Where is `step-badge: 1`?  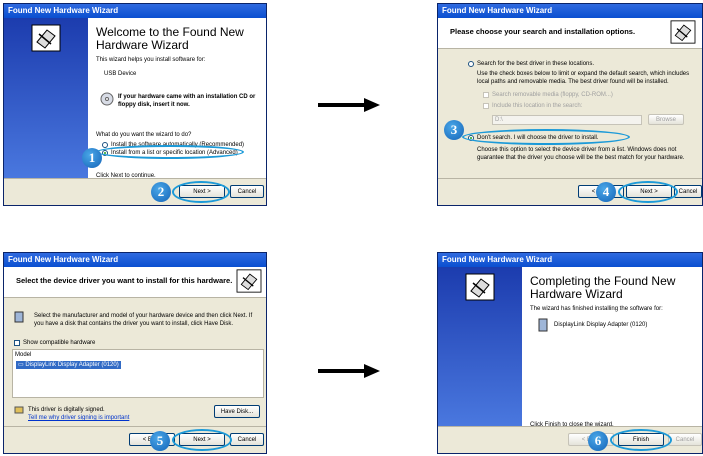 step-badge: 1 is located at coordinates (92, 158).